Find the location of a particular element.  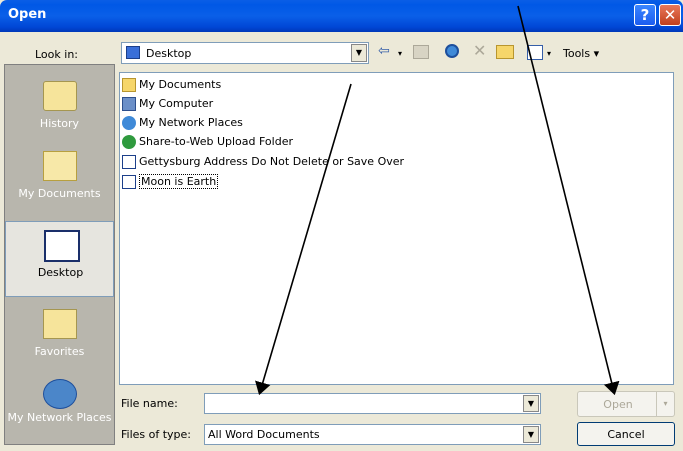

arrow-to-filename is located at coordinates (303, 239).